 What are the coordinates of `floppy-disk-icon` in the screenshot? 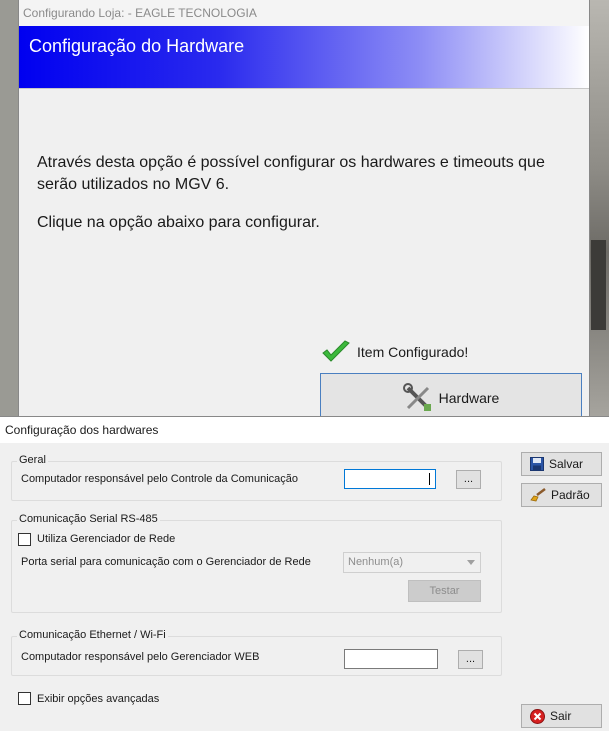 It's located at (537, 464).